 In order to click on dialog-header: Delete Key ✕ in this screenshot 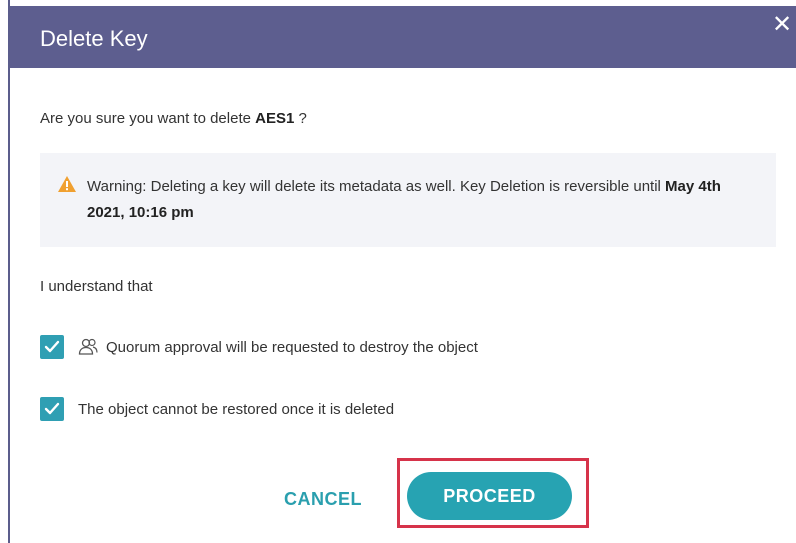, I will do `click(403, 37)`.